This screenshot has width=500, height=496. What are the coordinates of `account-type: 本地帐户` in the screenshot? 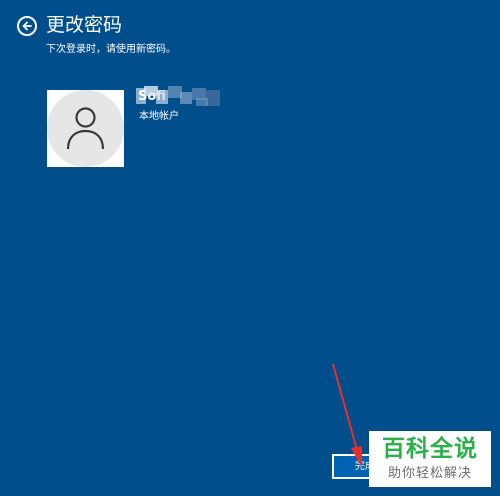 It's located at (159, 116).